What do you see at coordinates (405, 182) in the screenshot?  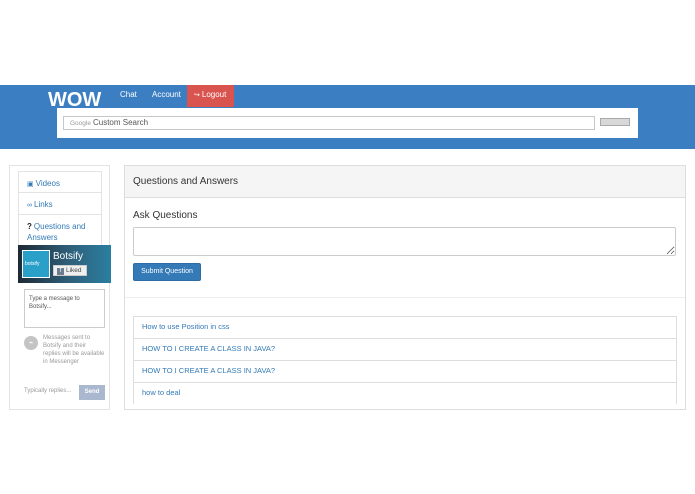 I see `panel-title: Questions and Answers` at bounding box center [405, 182].